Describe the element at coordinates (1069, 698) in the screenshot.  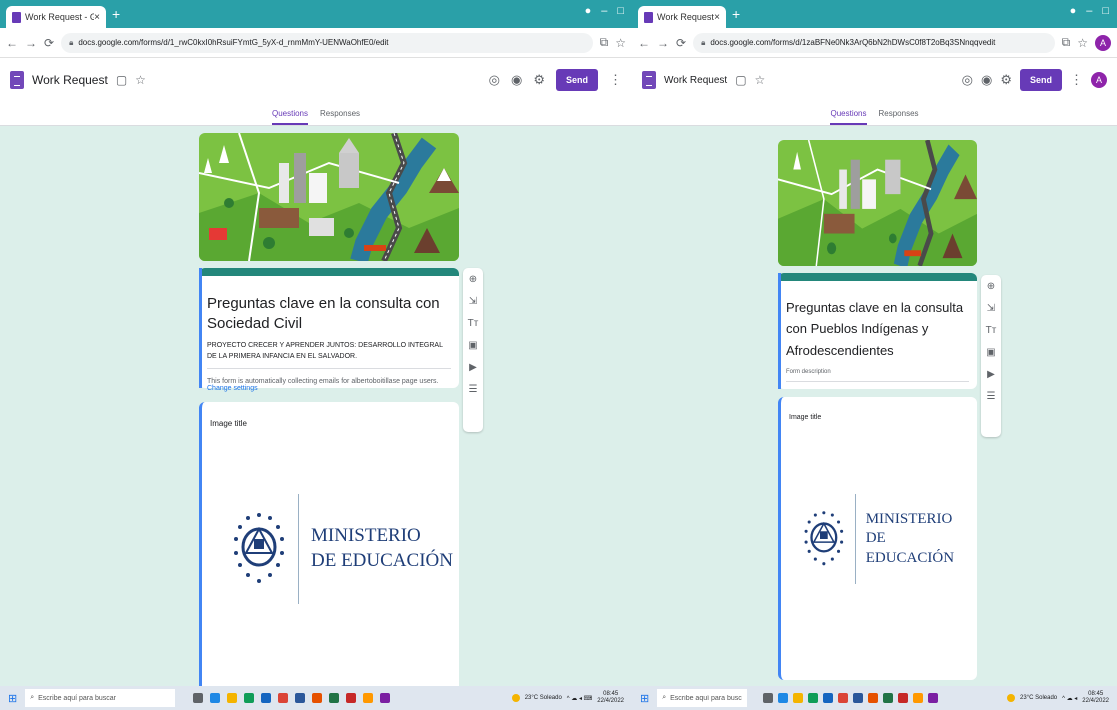
I see `tray-icons: ^ ☁ ◂` at that location.